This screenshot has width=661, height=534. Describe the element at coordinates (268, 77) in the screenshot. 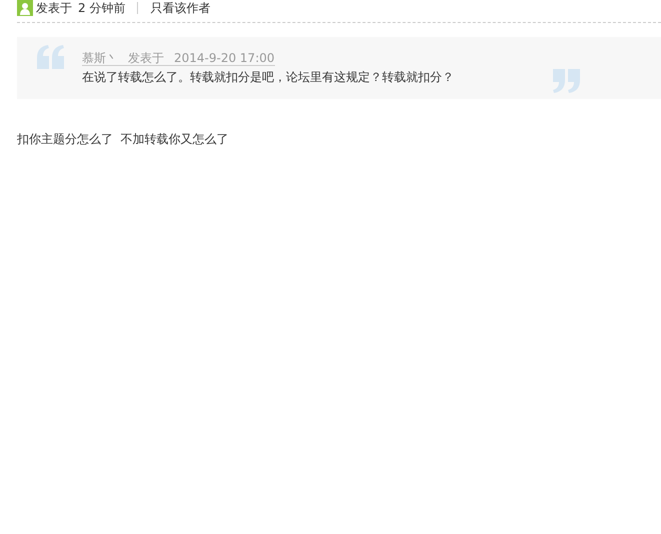

I see `quote-text: 在说了转载怎么了。转载就扣分是吧，论坛里有这规定？转载就扣分？` at that location.